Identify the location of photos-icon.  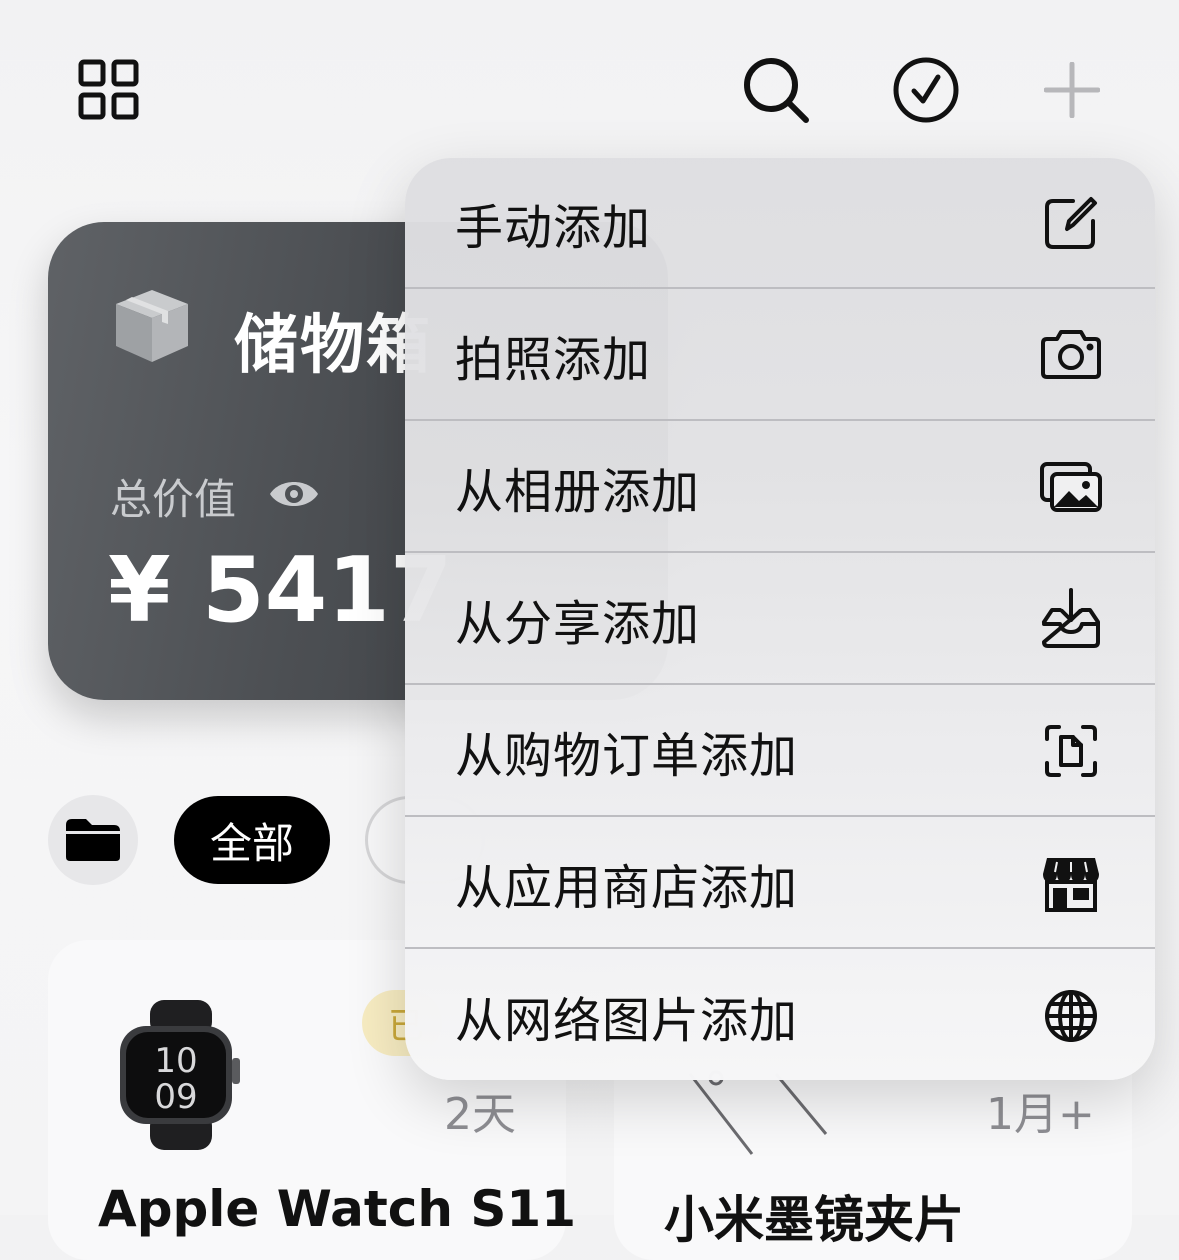
(1071, 487).